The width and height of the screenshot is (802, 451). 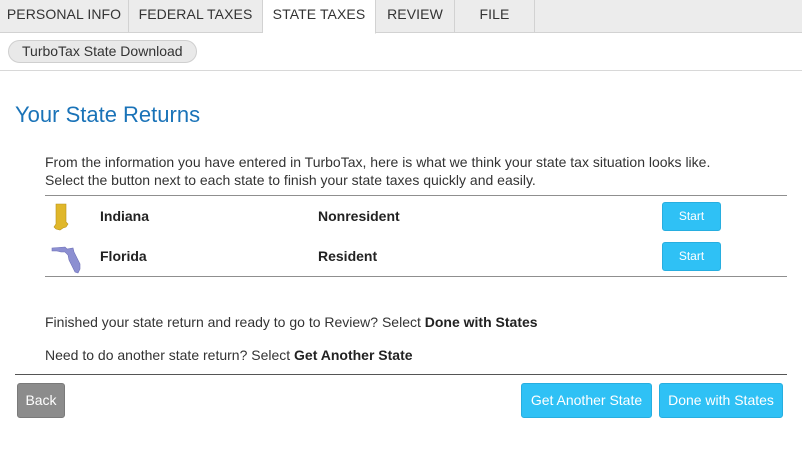 I want to click on back-button: Back, so click(x=41, y=400).